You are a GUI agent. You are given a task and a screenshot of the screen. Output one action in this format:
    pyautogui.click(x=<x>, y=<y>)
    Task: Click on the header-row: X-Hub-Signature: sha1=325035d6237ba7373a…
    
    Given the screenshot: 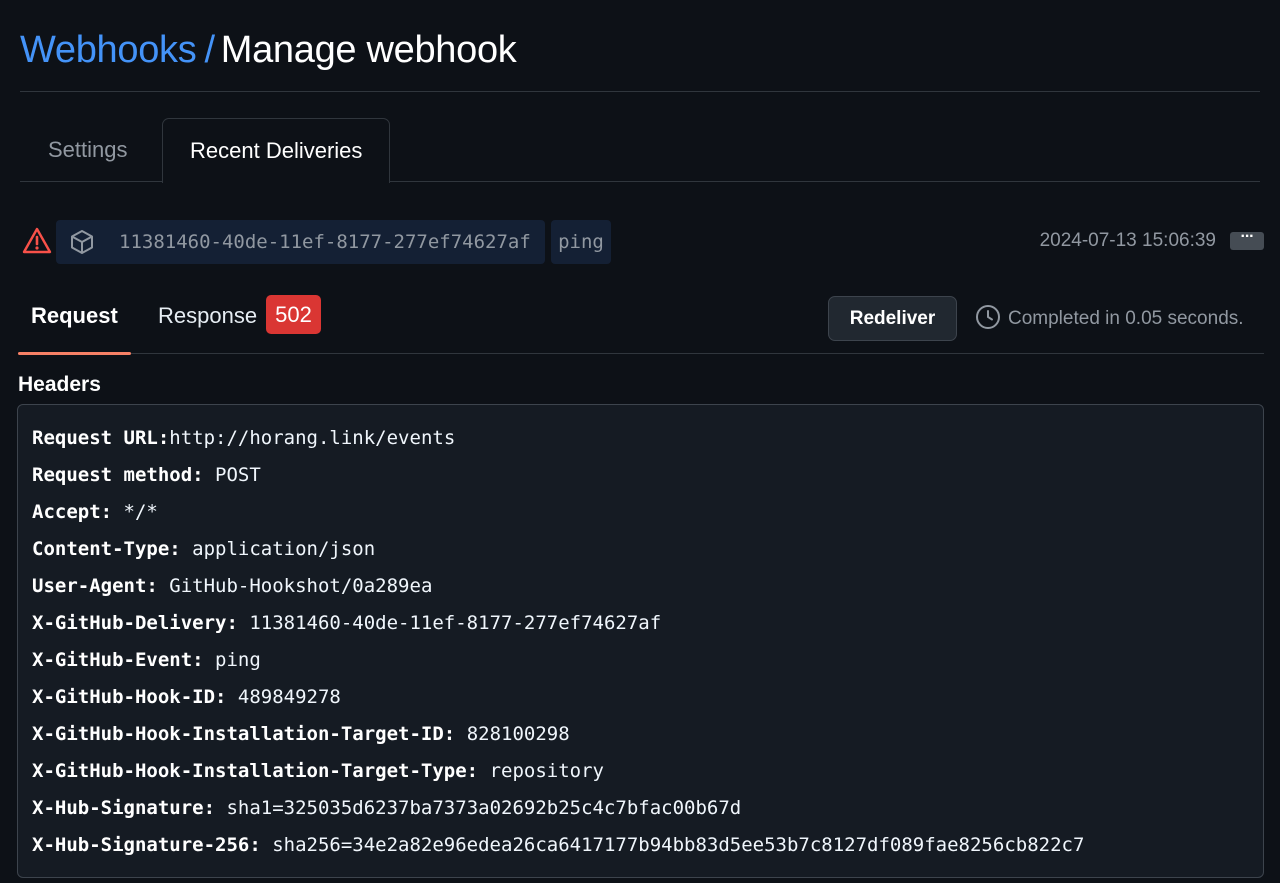 What is the action you would take?
    pyautogui.click(x=640, y=810)
    